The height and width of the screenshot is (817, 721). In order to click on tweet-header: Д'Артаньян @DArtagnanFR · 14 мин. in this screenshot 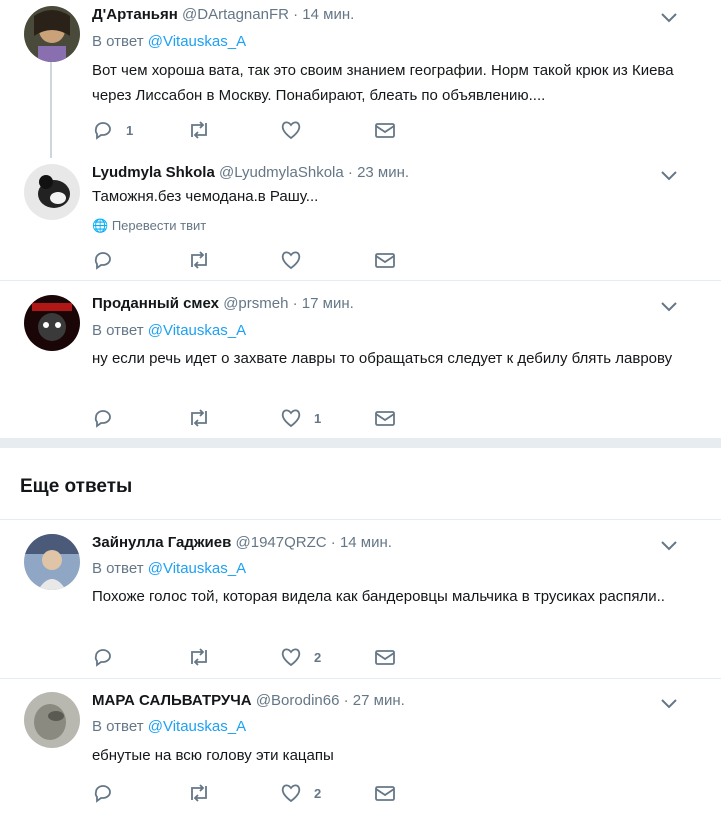, I will do `click(223, 14)`.